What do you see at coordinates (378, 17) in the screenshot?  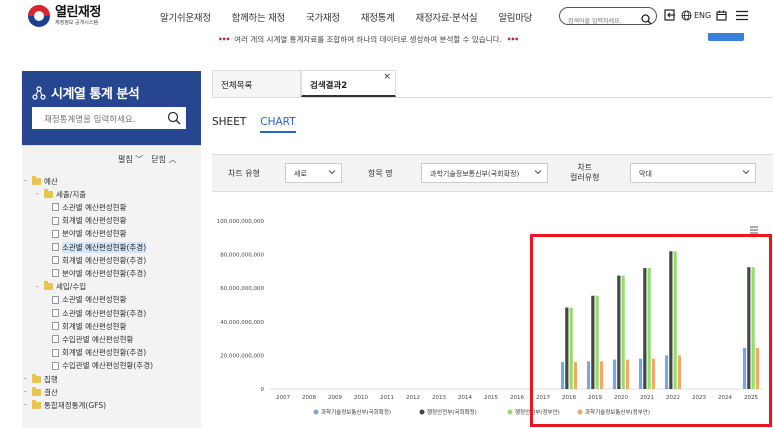 I see `nav-item-finance-statistics: 재정통계` at bounding box center [378, 17].